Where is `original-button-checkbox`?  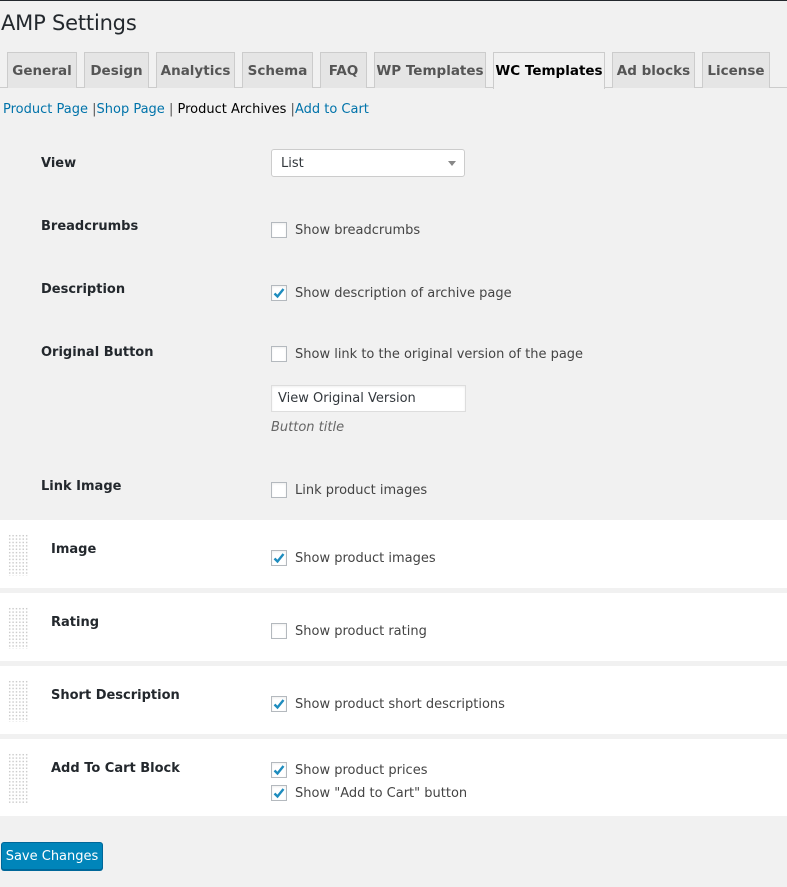 original-button-checkbox is located at coordinates (279, 354).